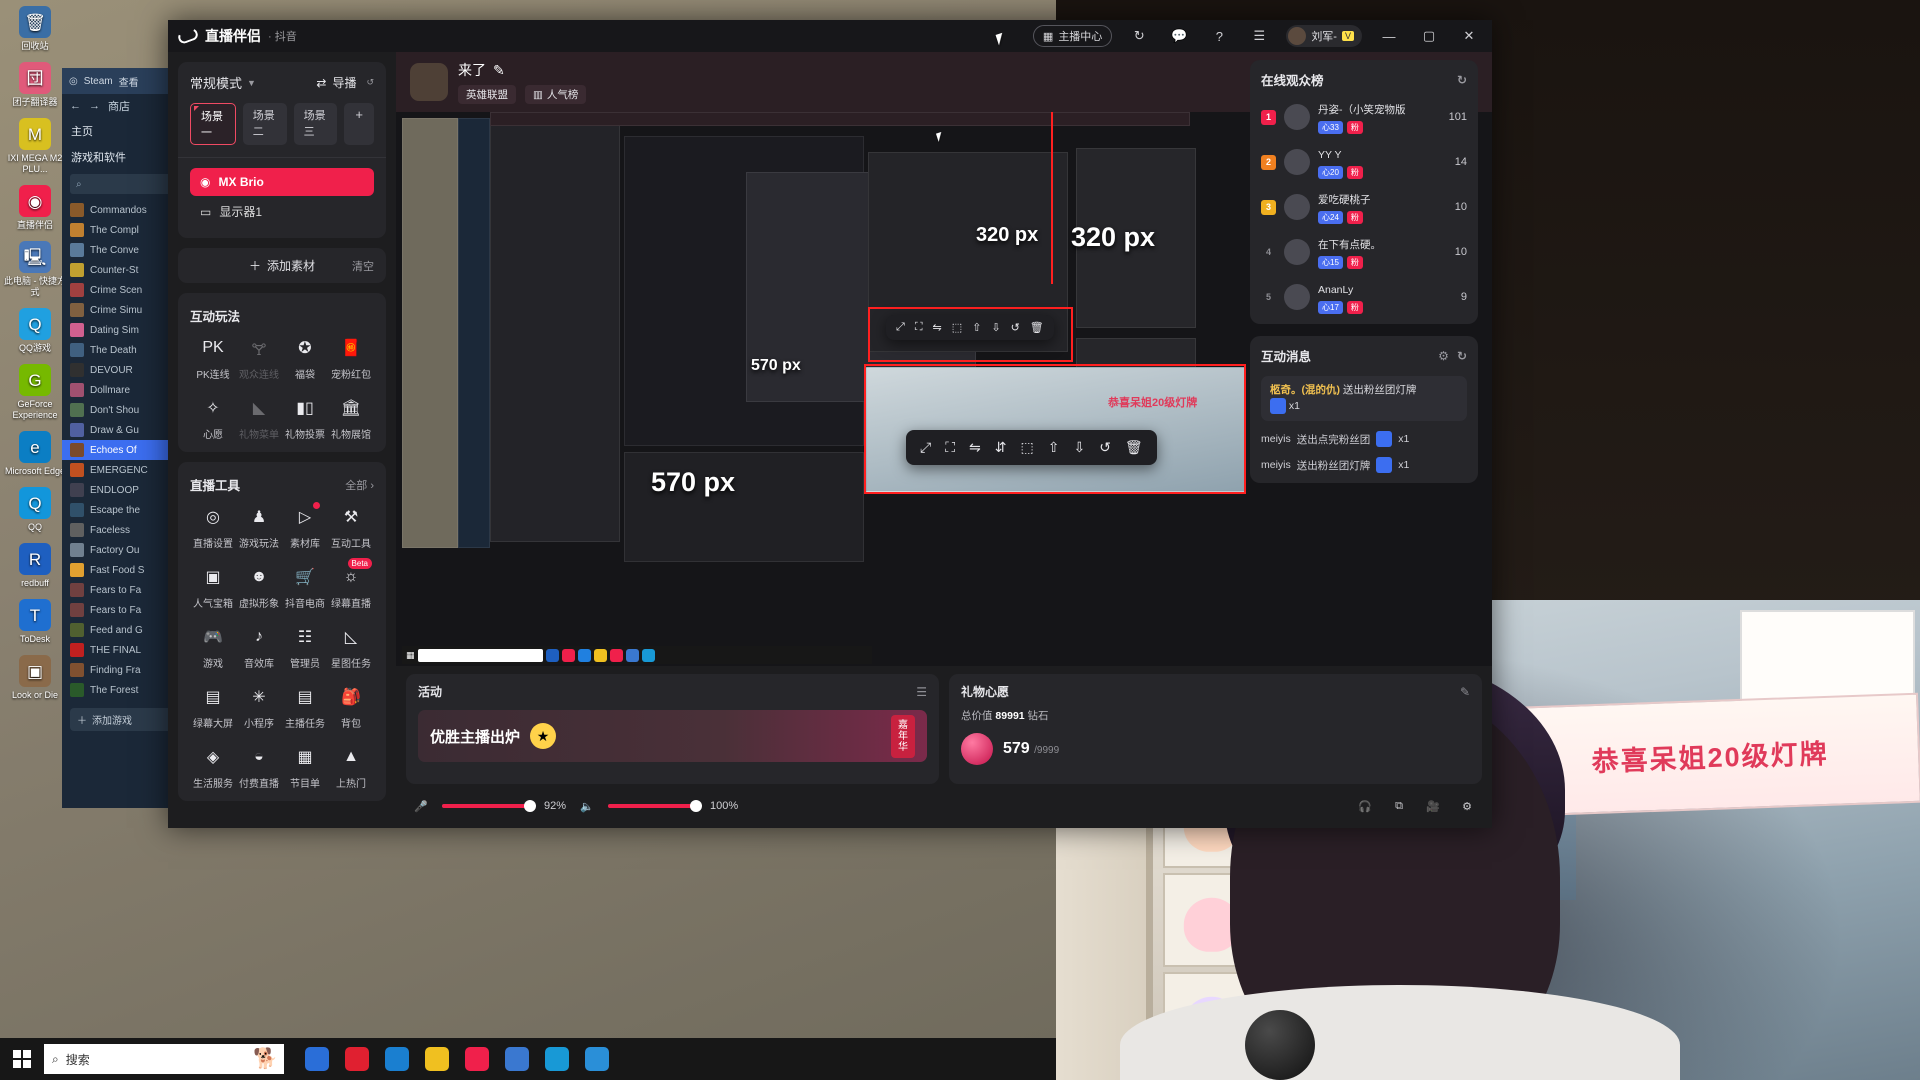  What do you see at coordinates (35, 454) in the screenshot?
I see `desktop-icon-8: e Microsoft Edge` at bounding box center [35, 454].